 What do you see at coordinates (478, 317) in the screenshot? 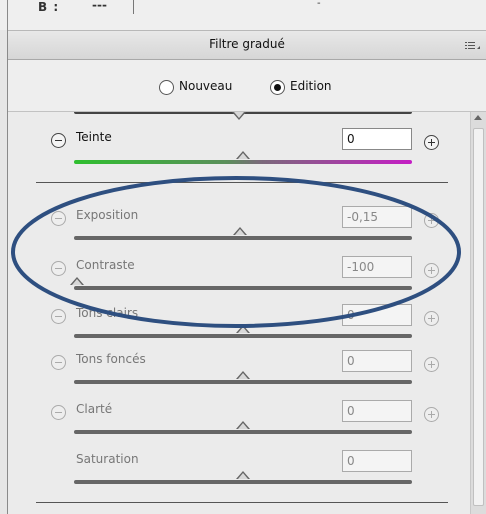
I see `scroll-thumb` at bounding box center [478, 317].